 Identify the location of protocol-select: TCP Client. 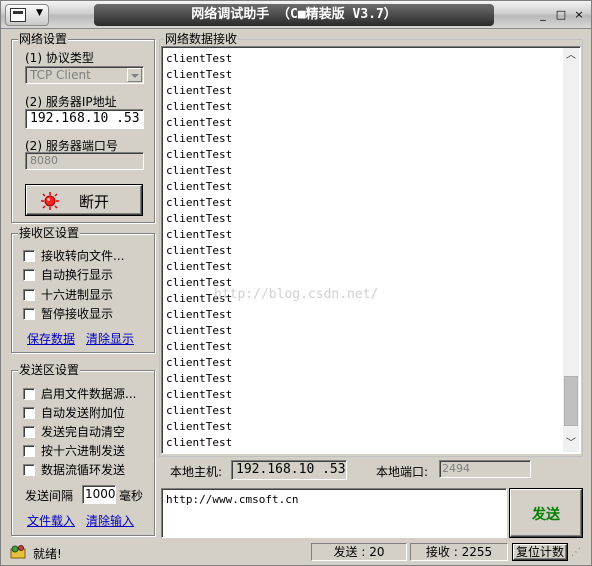
(84, 75).